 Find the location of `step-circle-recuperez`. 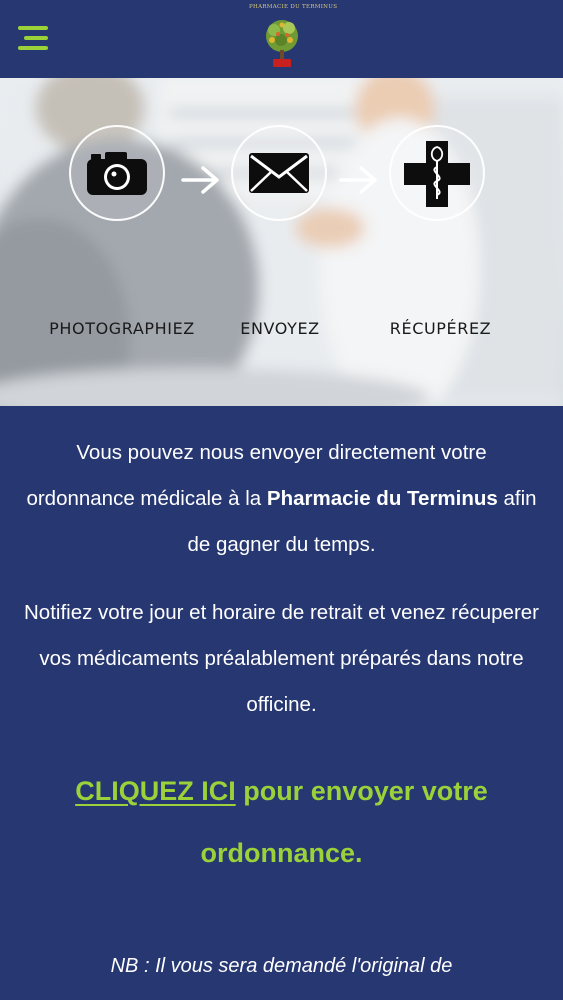

step-circle-recuperez is located at coordinates (437, 173).